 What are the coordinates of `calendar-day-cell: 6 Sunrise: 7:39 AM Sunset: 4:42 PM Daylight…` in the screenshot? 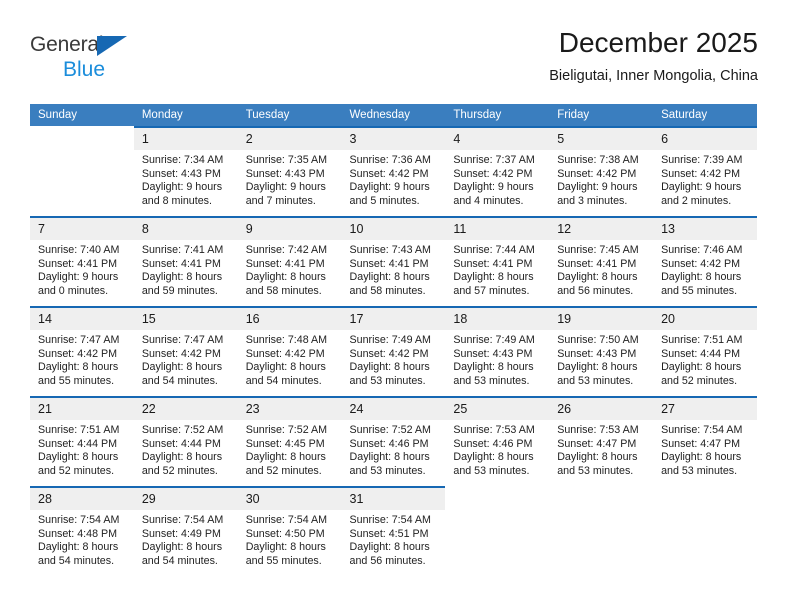 It's located at (705, 171).